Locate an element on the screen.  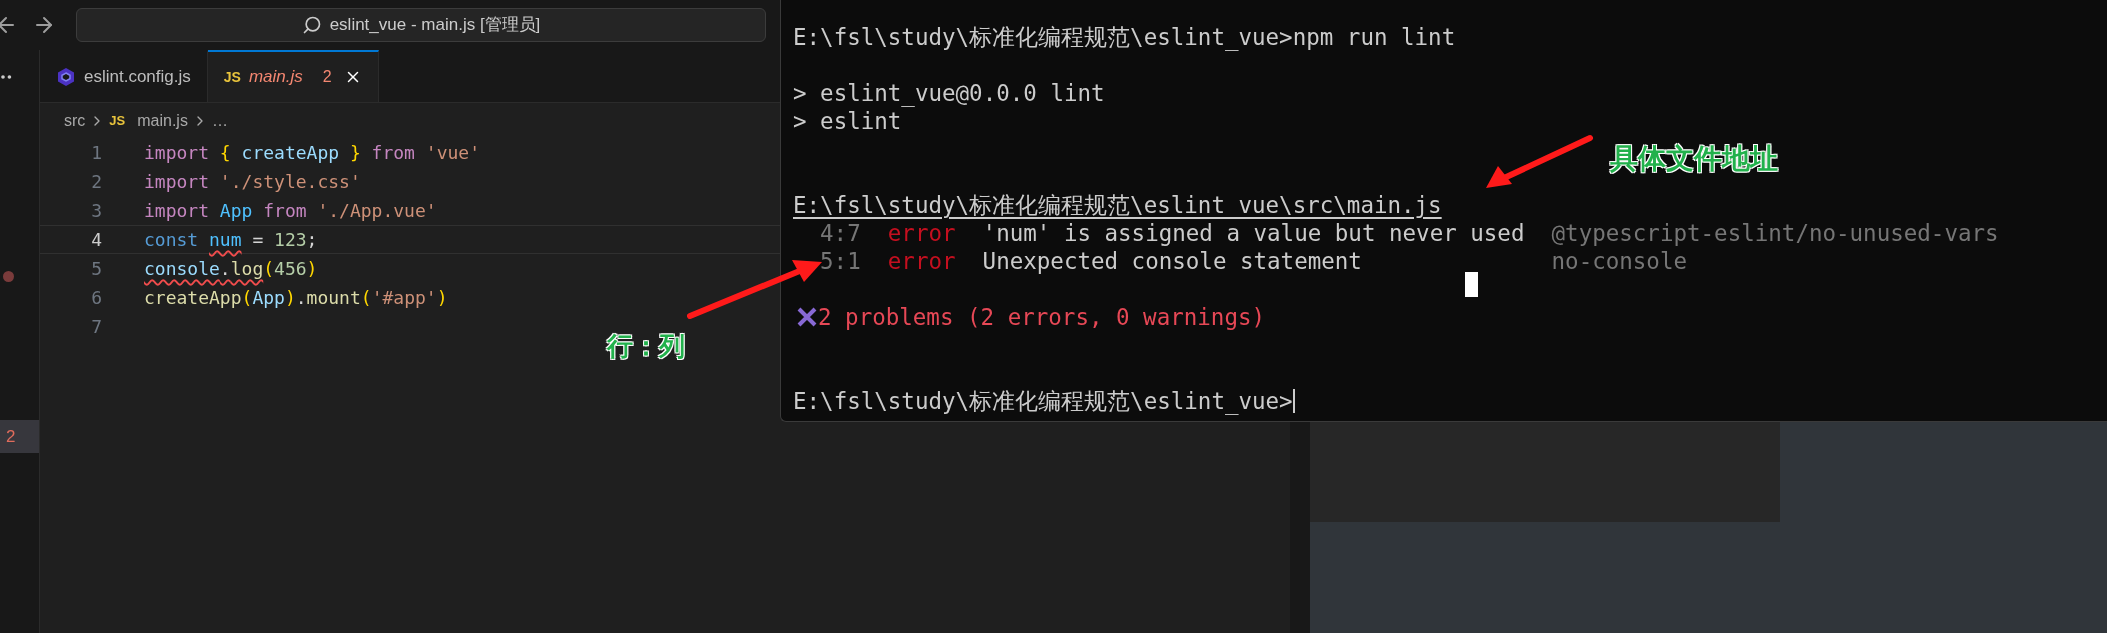
line-column: 5:1 is located at coordinates (854, 261).